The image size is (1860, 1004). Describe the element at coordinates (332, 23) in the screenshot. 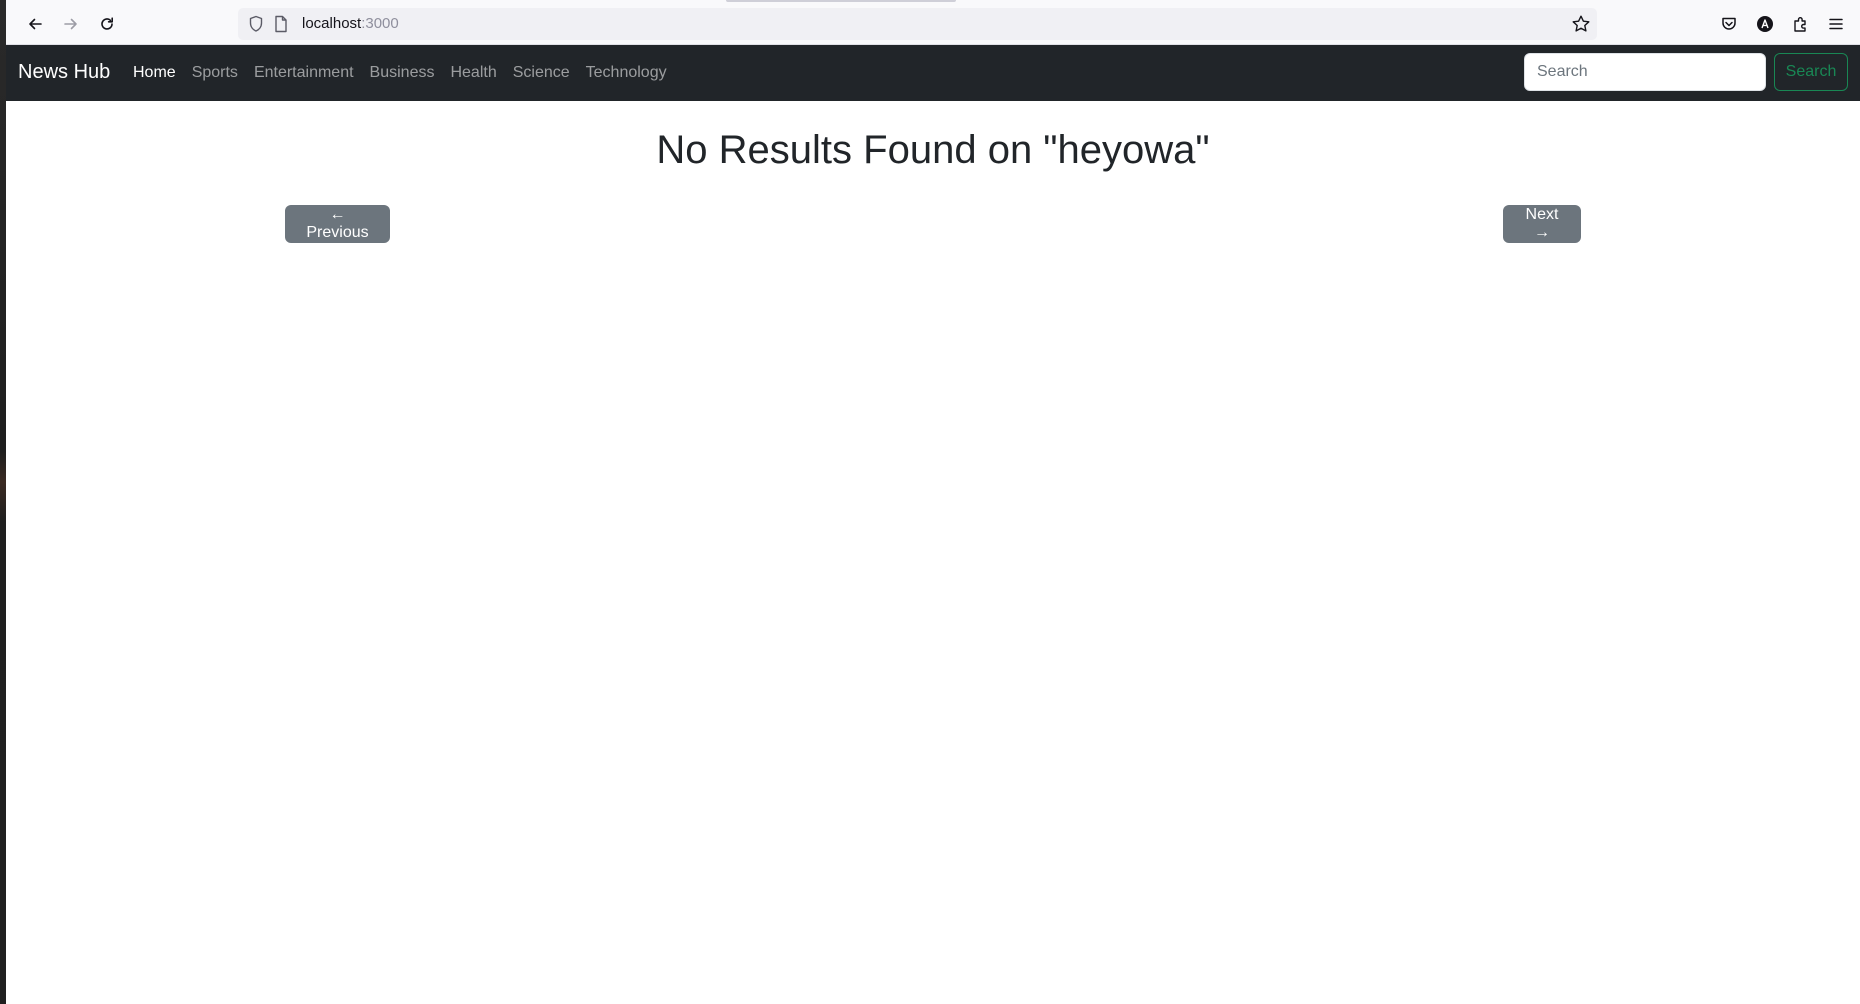

I see `url-host: localhost` at that location.